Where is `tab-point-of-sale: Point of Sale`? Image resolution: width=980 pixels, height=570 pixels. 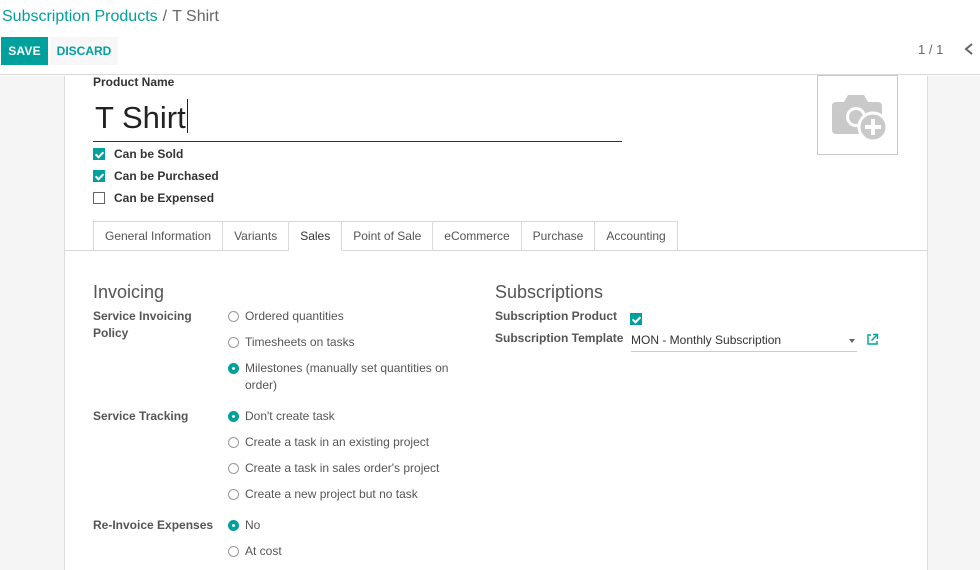 tab-point-of-sale: Point of Sale is located at coordinates (388, 236).